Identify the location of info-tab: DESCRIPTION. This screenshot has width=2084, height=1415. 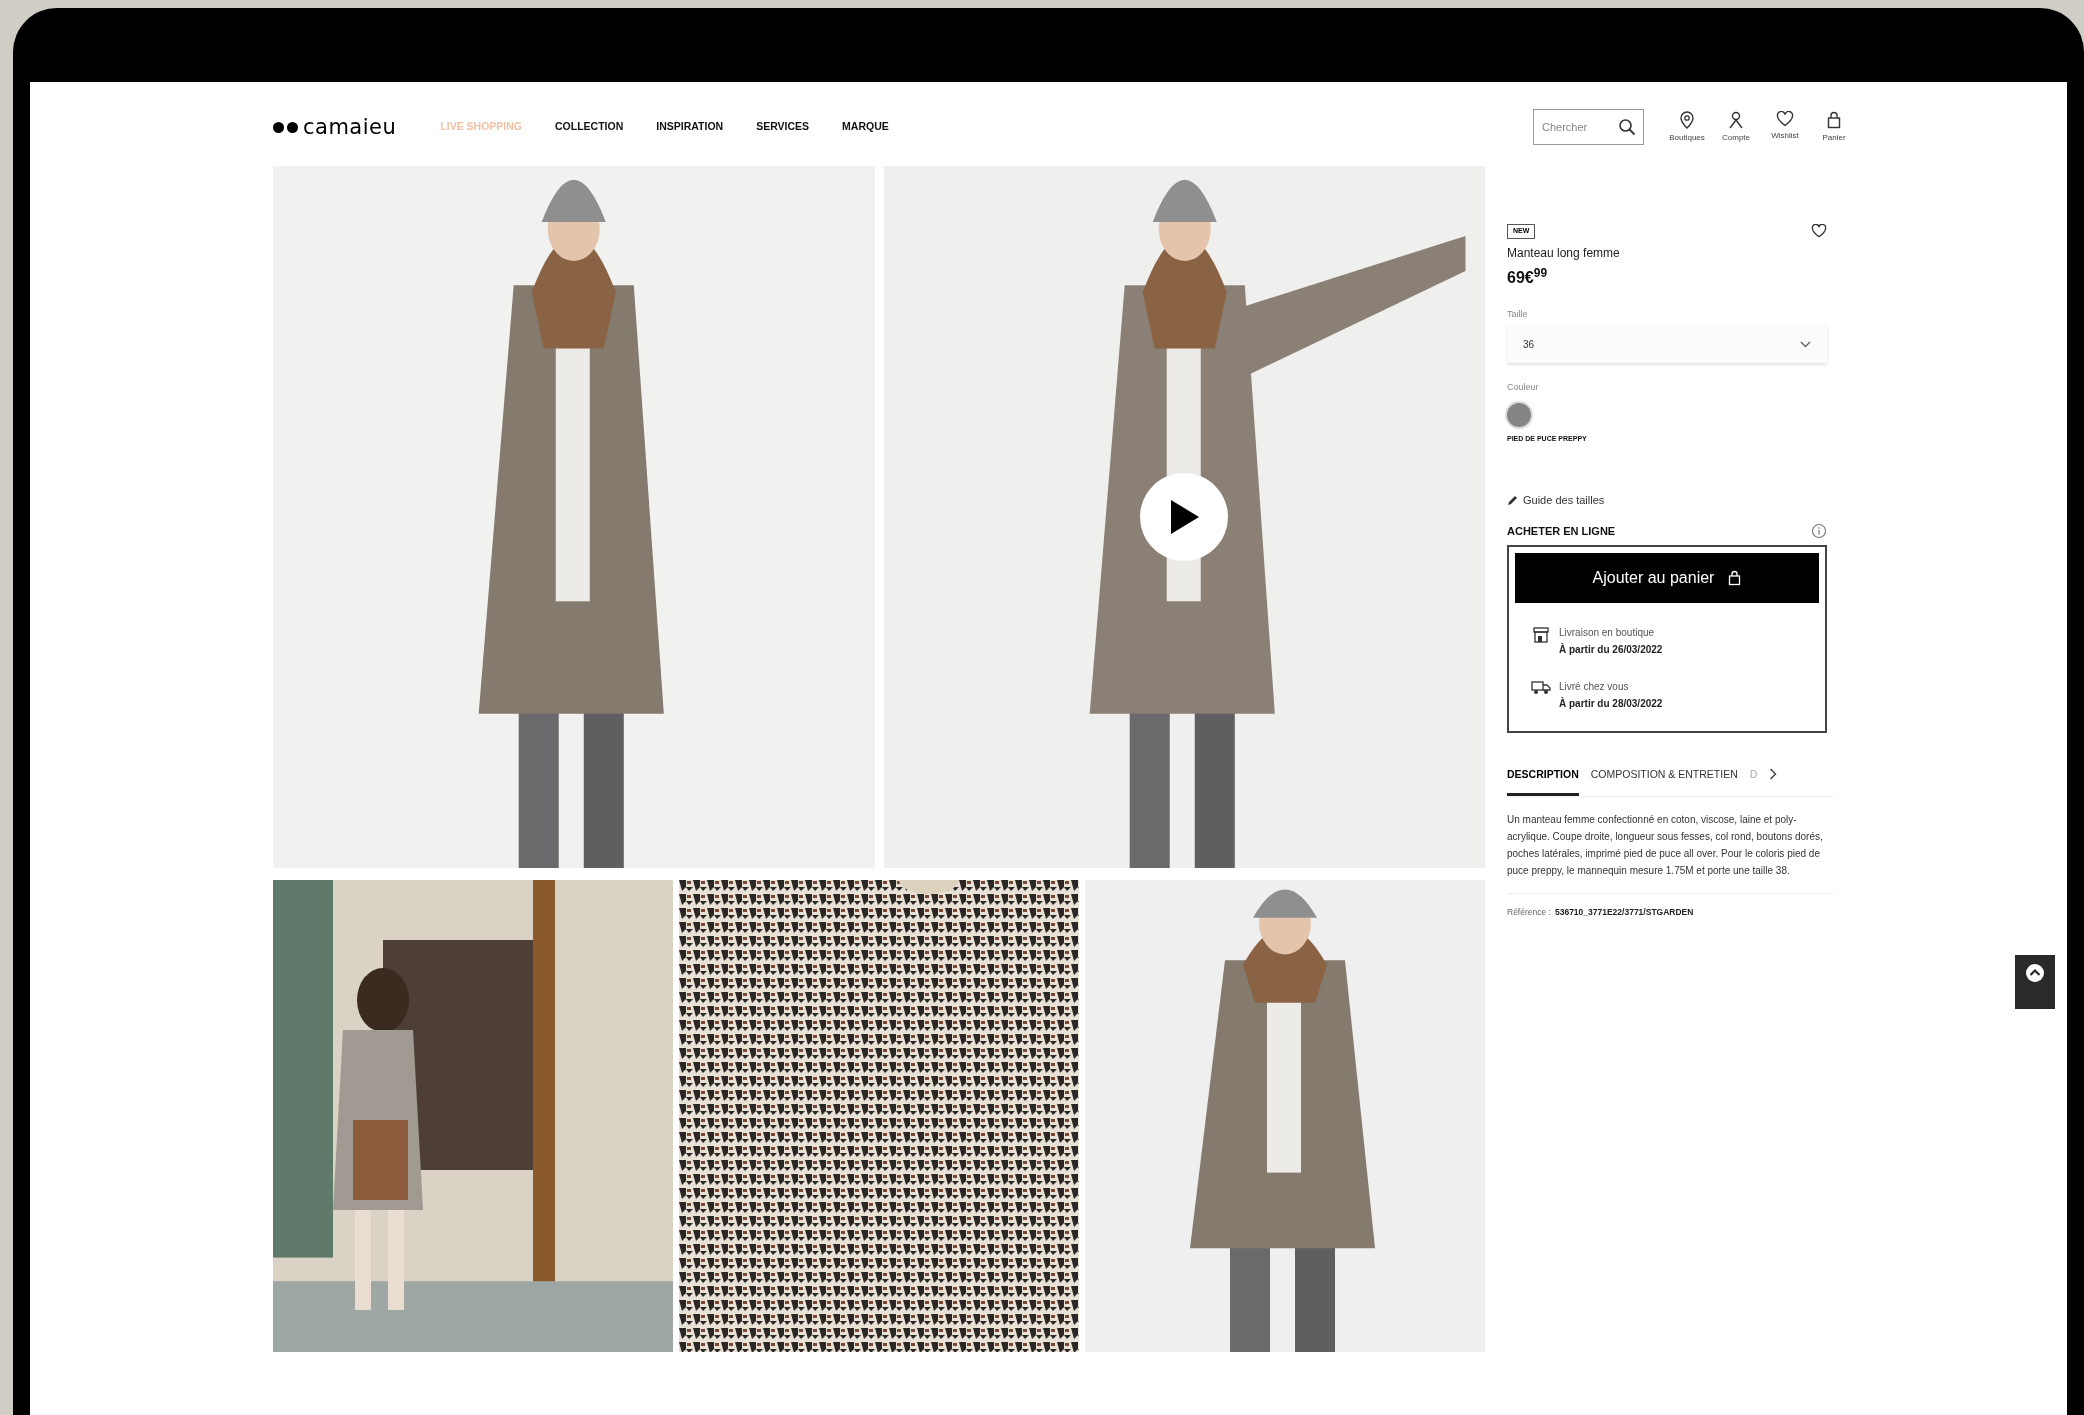
(1543, 781).